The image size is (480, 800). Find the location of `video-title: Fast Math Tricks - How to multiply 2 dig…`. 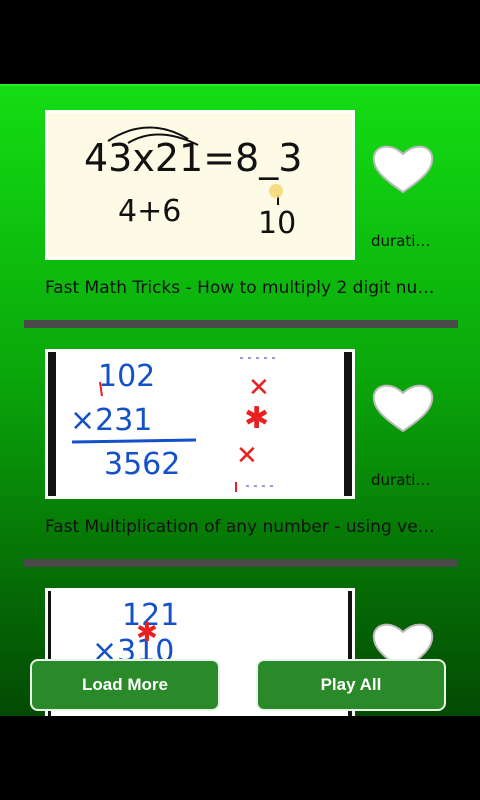

video-title: Fast Math Tricks - How to multiply 2 dig… is located at coordinates (247, 288).